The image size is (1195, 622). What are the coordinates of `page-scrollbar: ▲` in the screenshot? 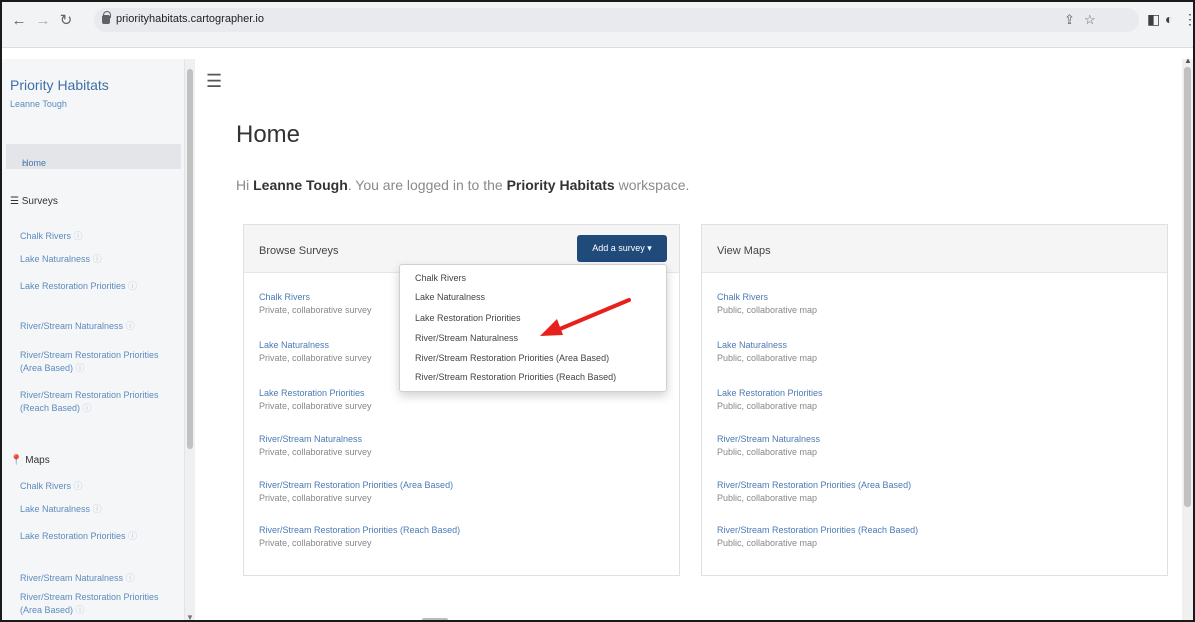 It's located at (1187, 338).